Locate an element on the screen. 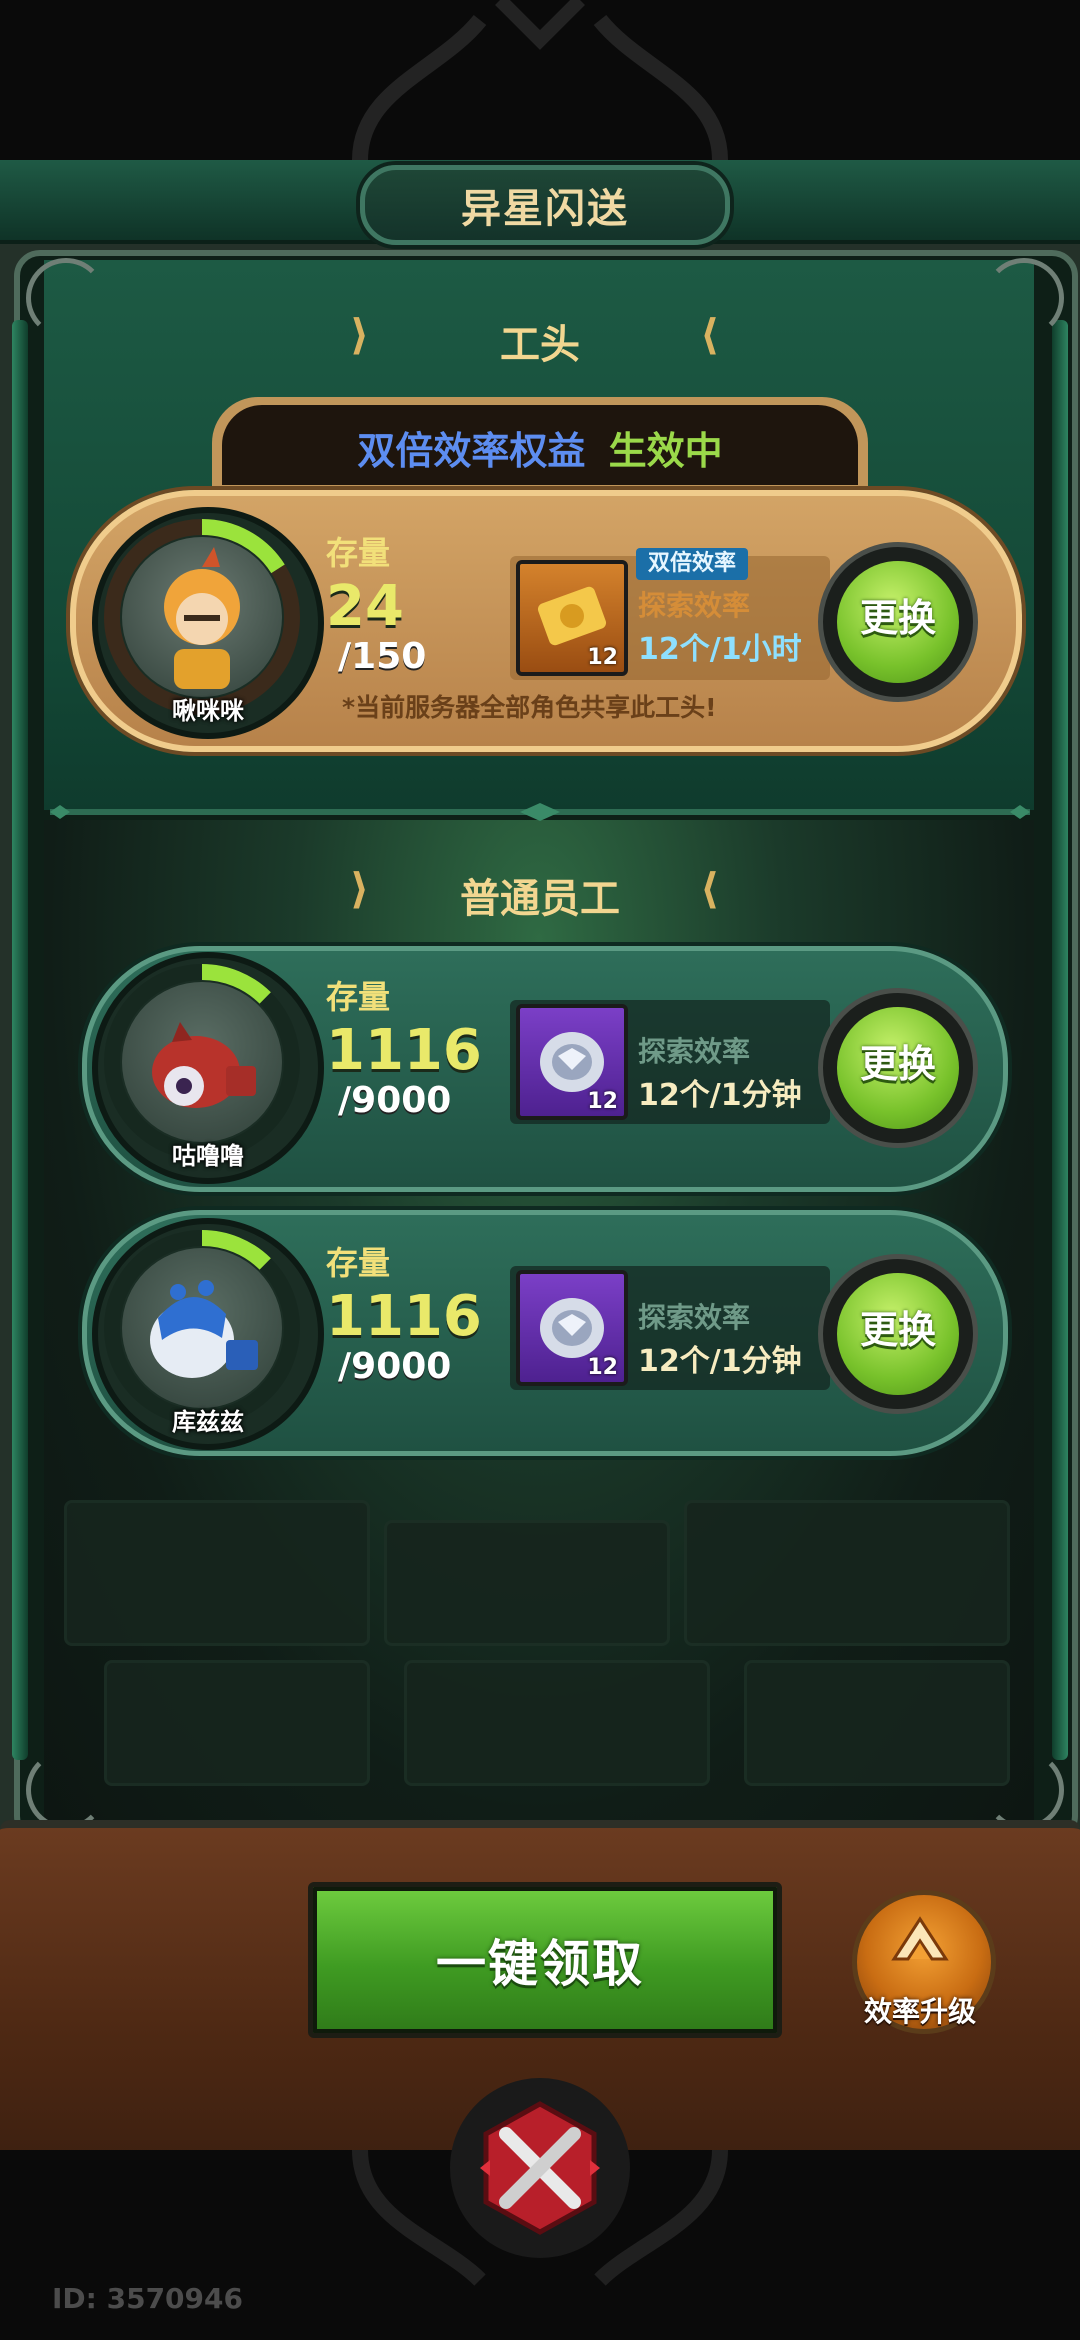 This screenshot has height=2340, width=1080. active-label: 生效中 is located at coordinates (665, 451).